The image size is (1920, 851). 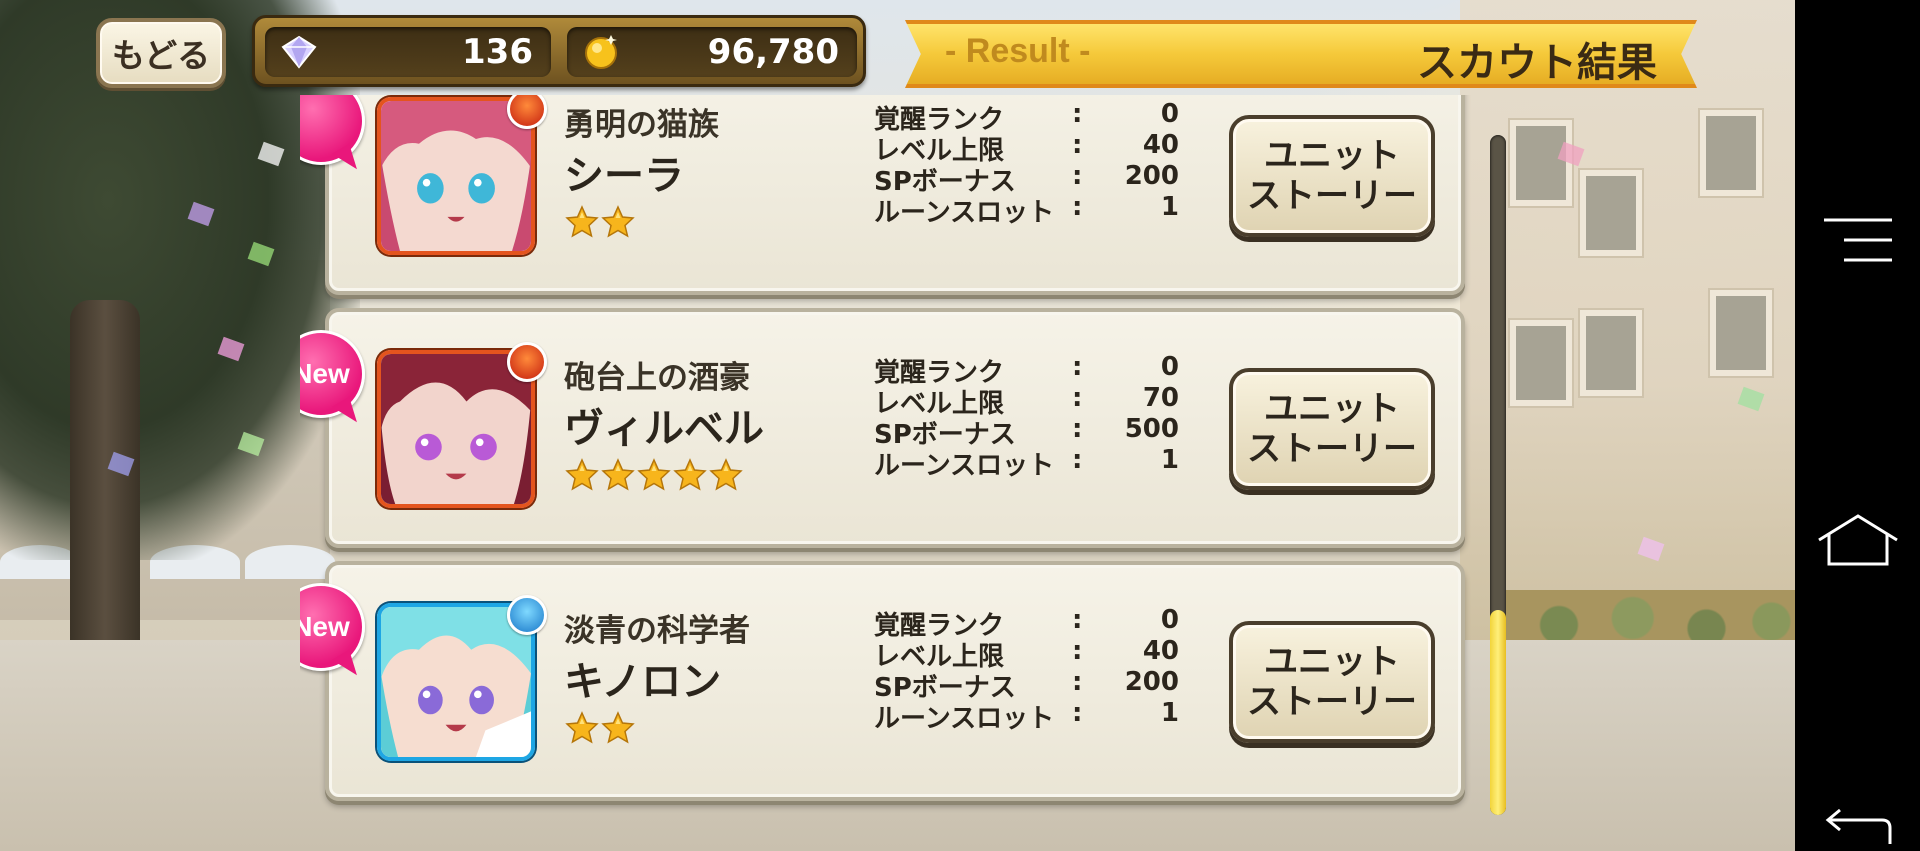 I want to click on gem-counter: 136, so click(x=408, y=52).